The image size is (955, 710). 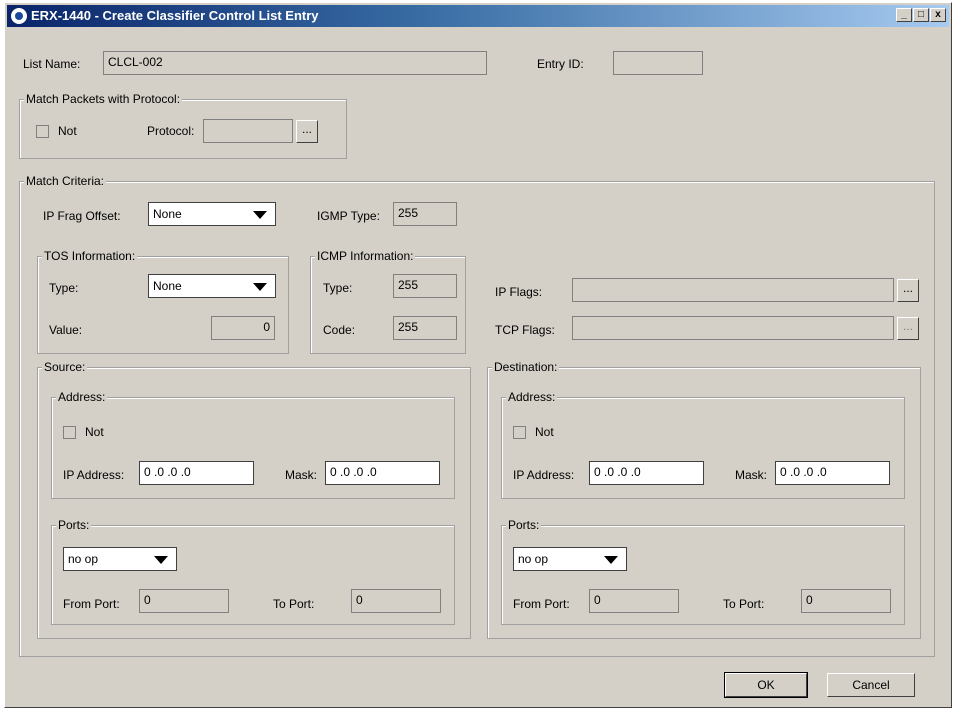 I want to click on tcp-flags-field, so click(x=733, y=328).